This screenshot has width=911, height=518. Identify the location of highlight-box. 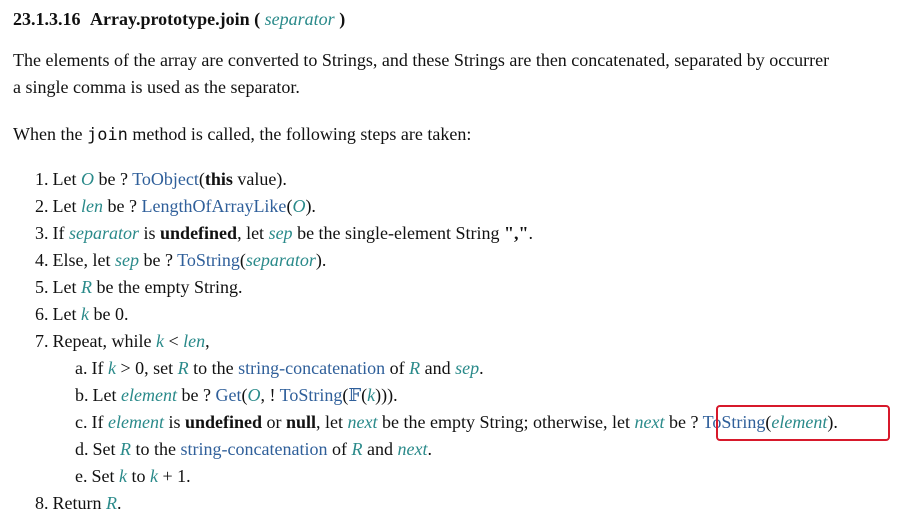
(803, 423).